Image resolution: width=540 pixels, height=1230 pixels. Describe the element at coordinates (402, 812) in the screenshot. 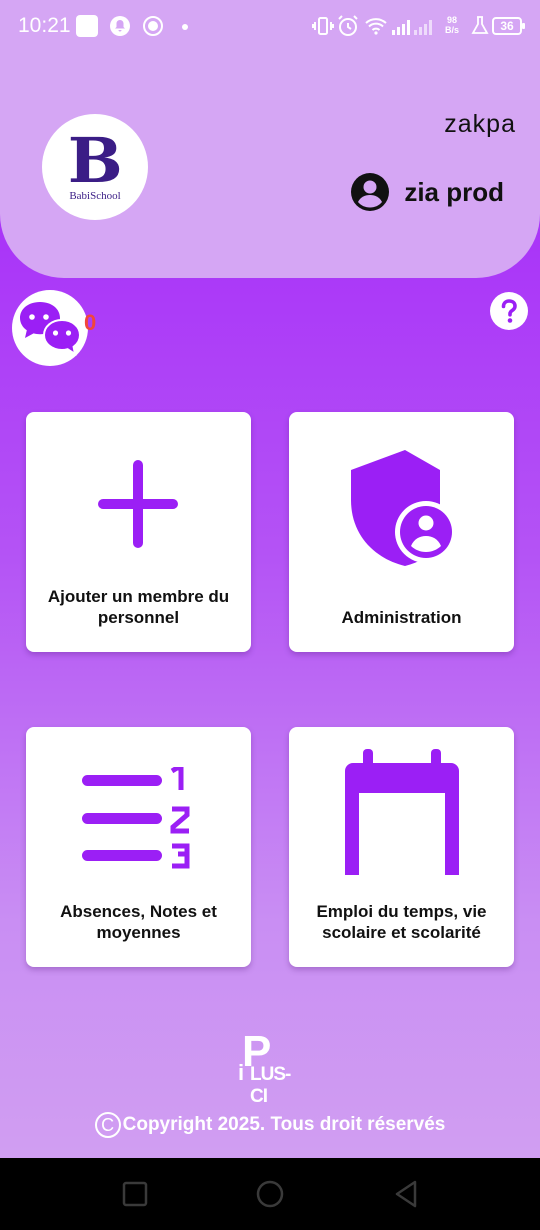

I see `calendar-icon` at that location.